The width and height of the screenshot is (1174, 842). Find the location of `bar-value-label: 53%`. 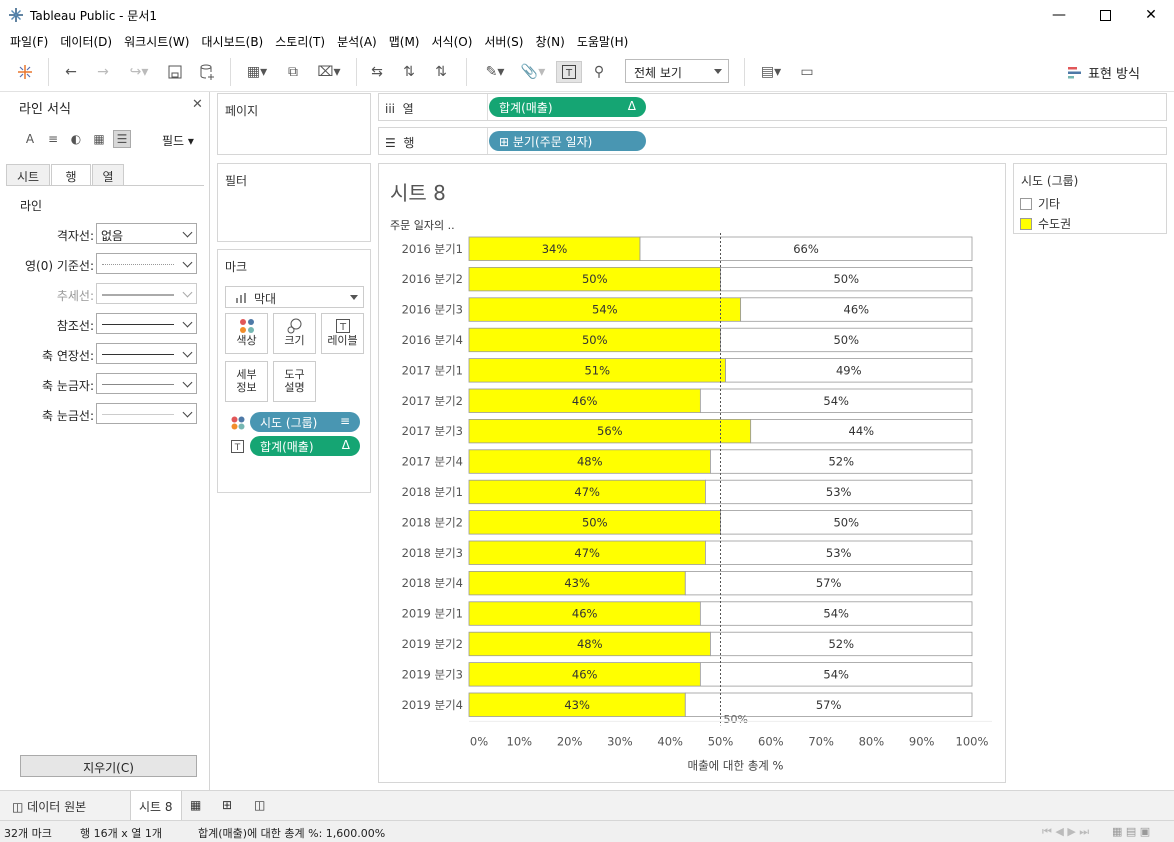

bar-value-label: 53% is located at coordinates (839, 553).